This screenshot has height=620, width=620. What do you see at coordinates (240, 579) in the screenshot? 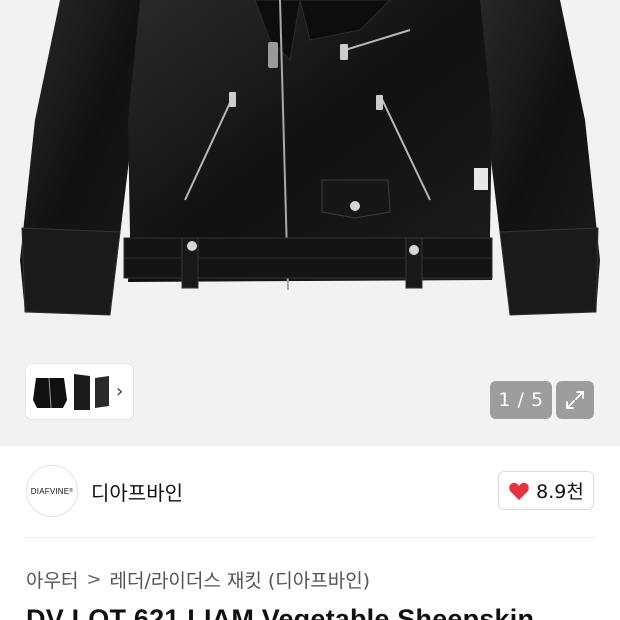
I see `breadcrumb-item-leather-riders: 레더/라이더스 재킷 (디아프바인)` at bounding box center [240, 579].